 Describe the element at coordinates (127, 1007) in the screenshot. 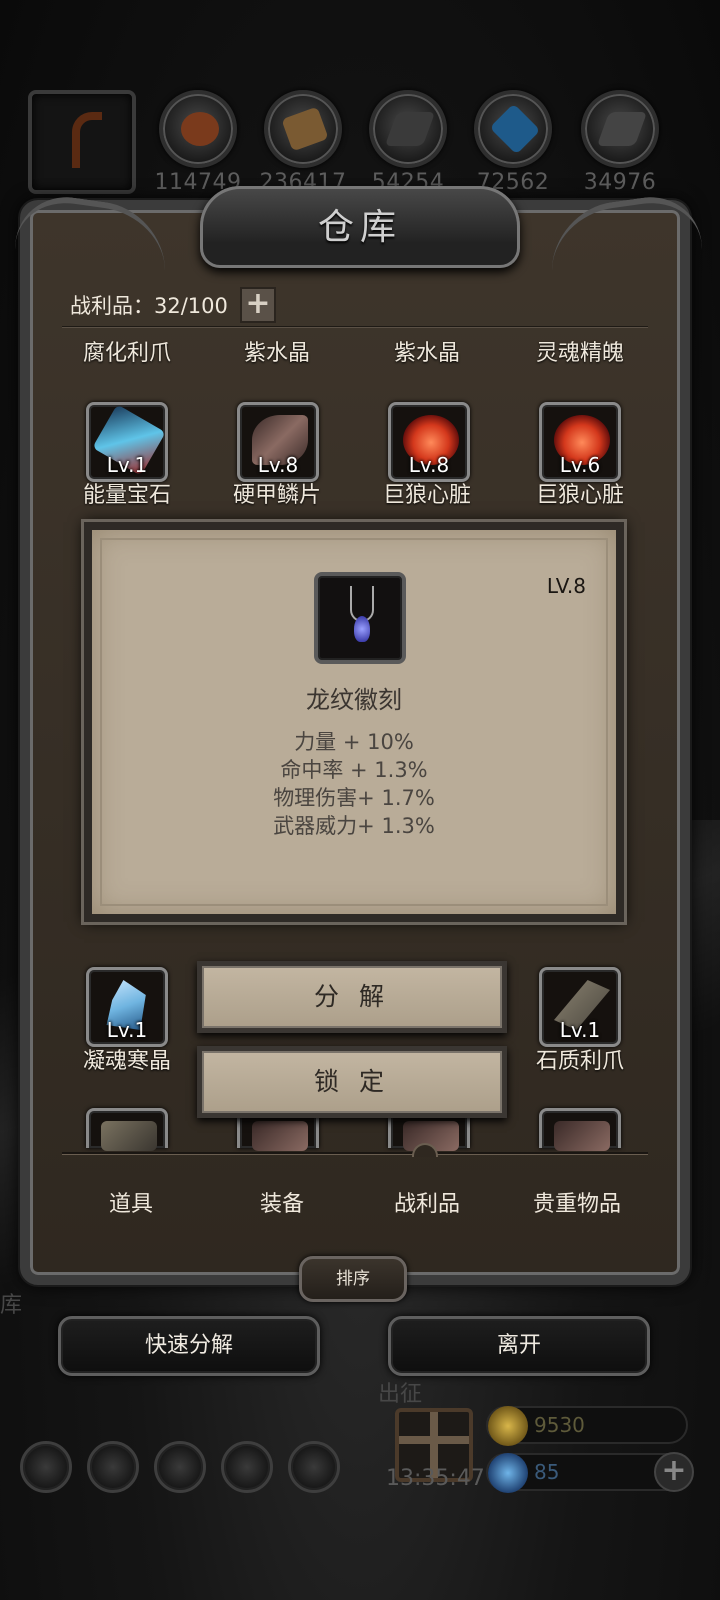

I see `item-slot-frost-crystal: Lv.1` at that location.